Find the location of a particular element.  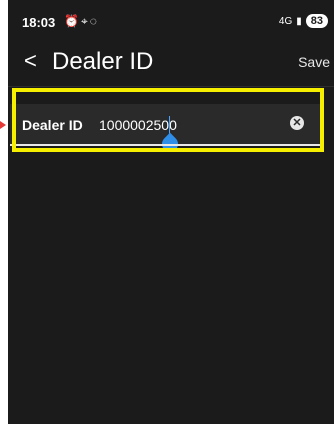

page-title: Dealer ID is located at coordinates (103, 61).